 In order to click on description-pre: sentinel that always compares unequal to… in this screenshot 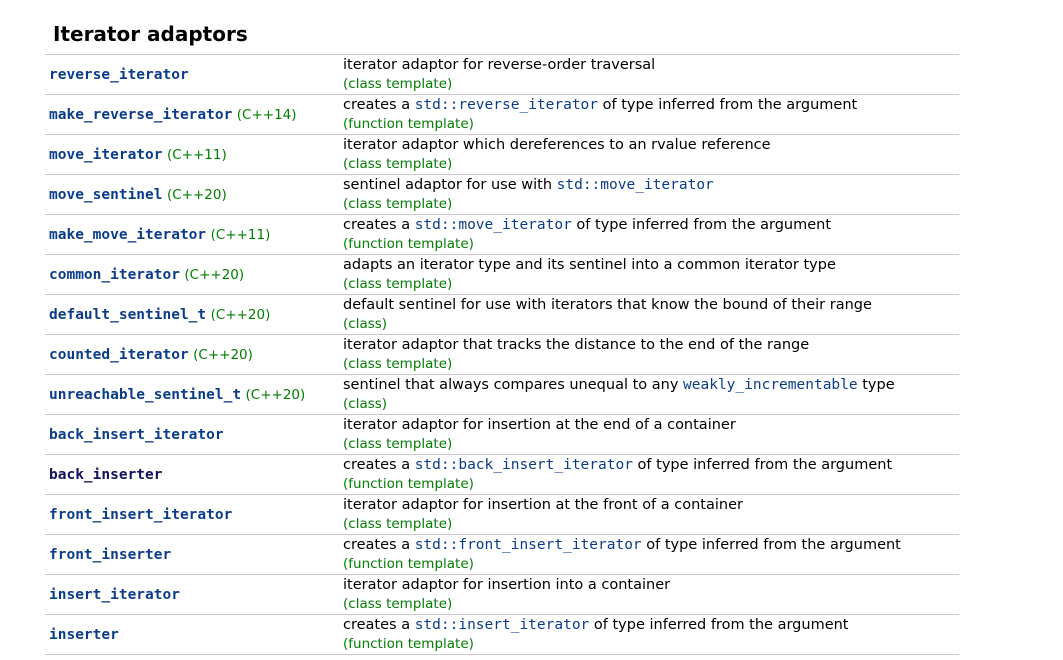, I will do `click(513, 385)`.